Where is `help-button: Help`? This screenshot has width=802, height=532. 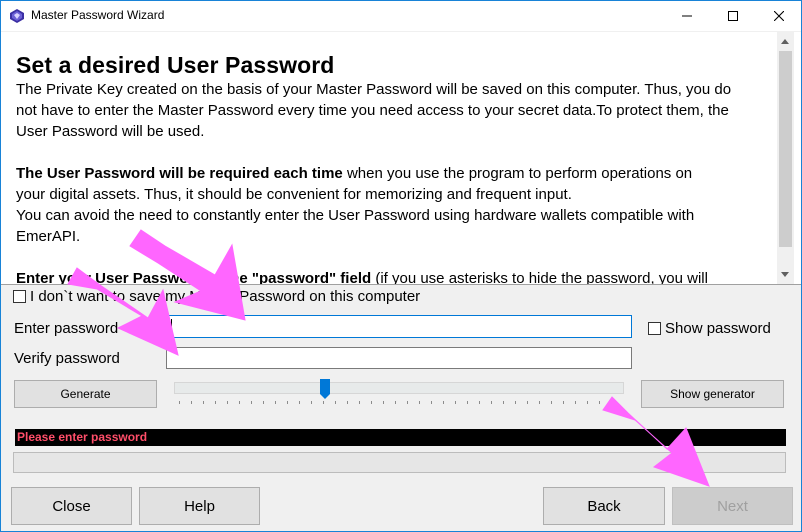
help-button: Help is located at coordinates (199, 506).